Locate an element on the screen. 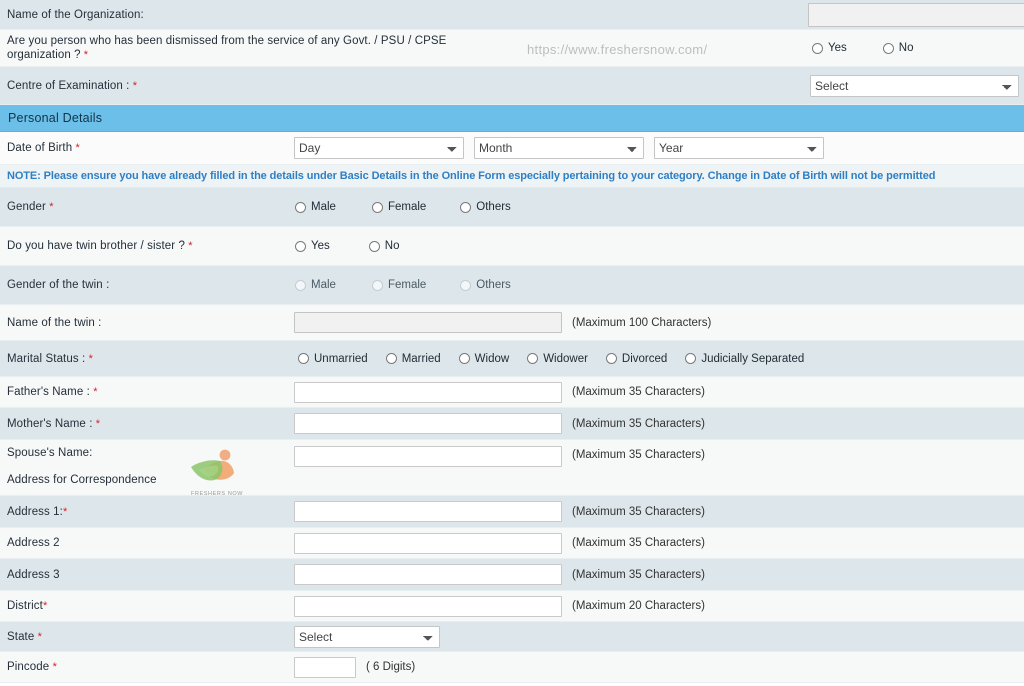  radio-twin-yes: Yes is located at coordinates (312, 246).